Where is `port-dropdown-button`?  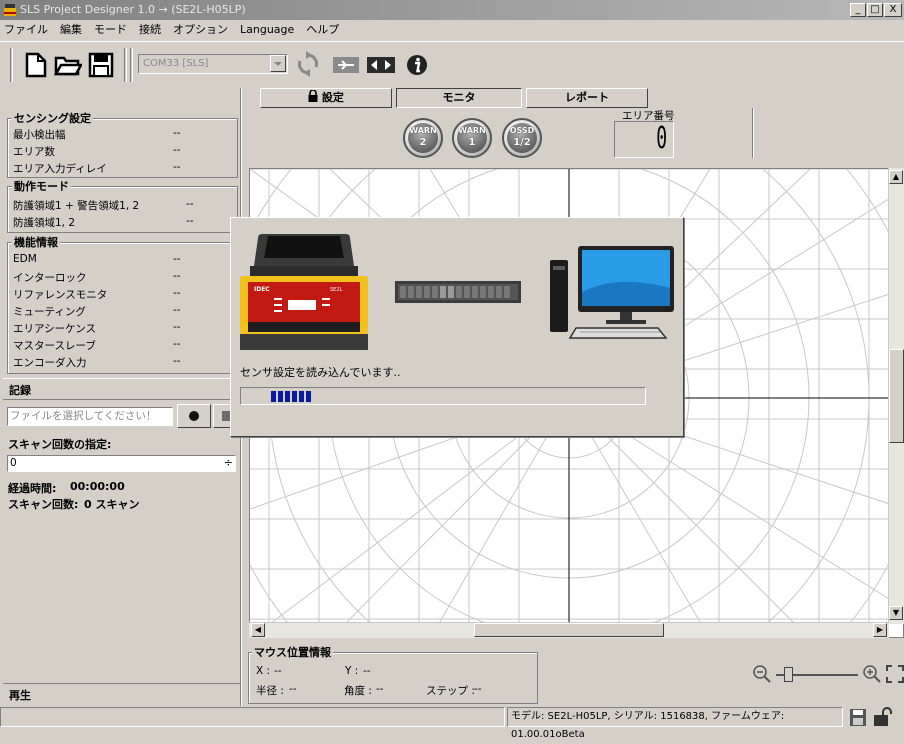 port-dropdown-button is located at coordinates (278, 63).